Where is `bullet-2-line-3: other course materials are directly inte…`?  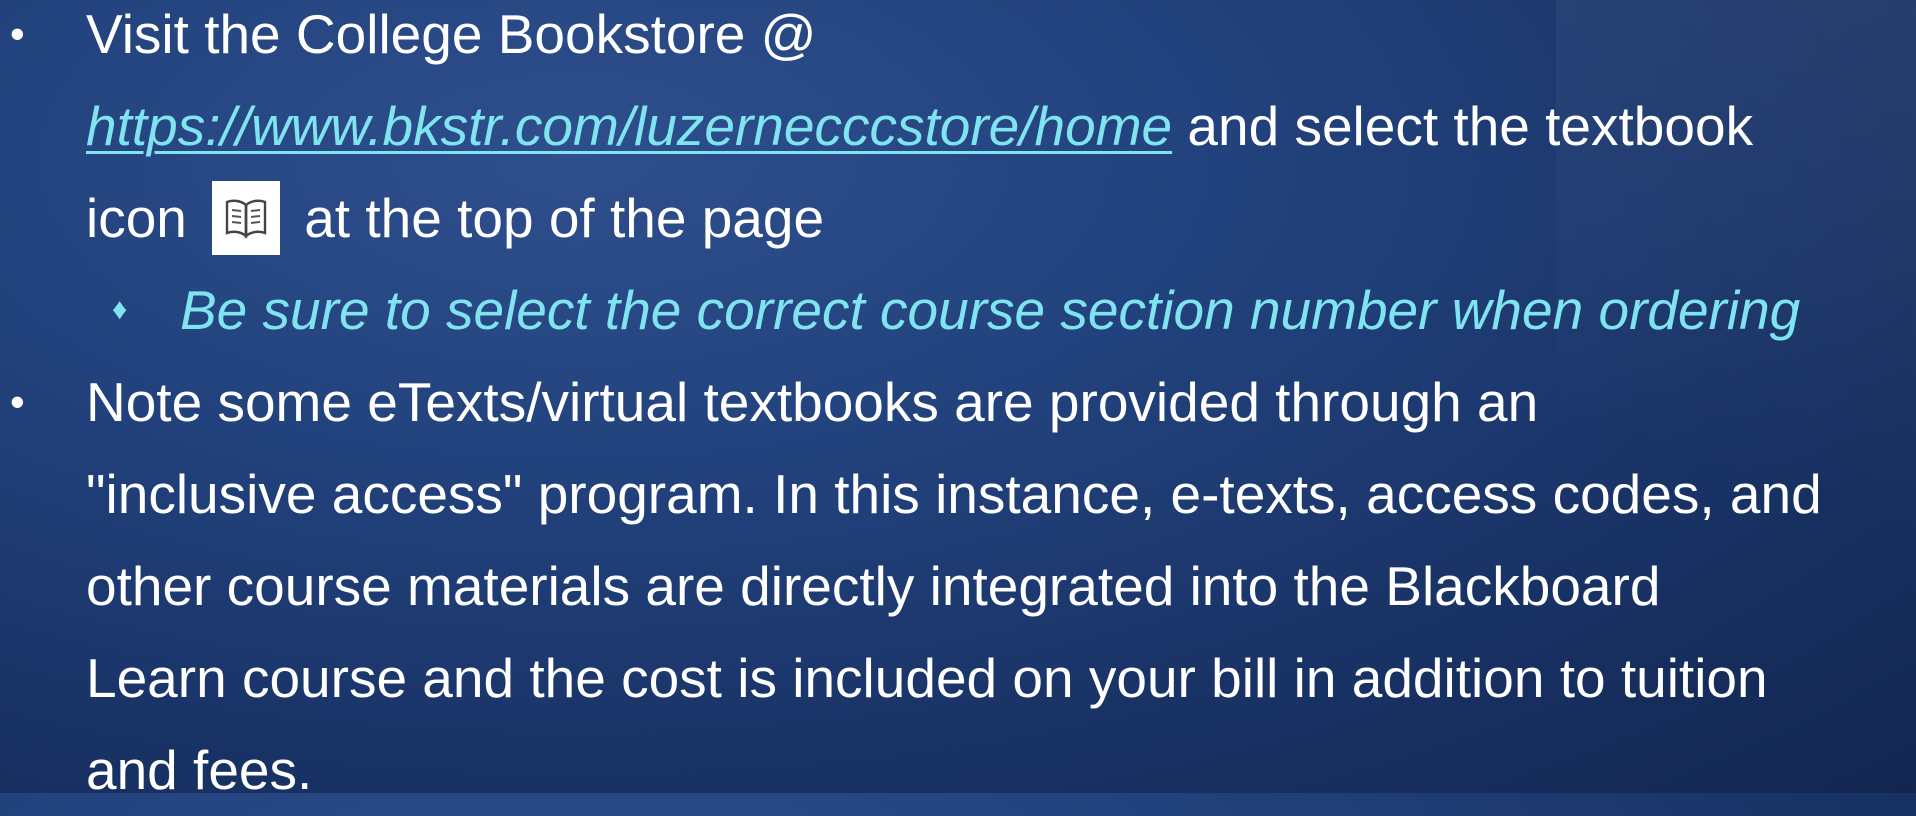 bullet-2-line-3: other course materials are directly inte… is located at coordinates (958, 586).